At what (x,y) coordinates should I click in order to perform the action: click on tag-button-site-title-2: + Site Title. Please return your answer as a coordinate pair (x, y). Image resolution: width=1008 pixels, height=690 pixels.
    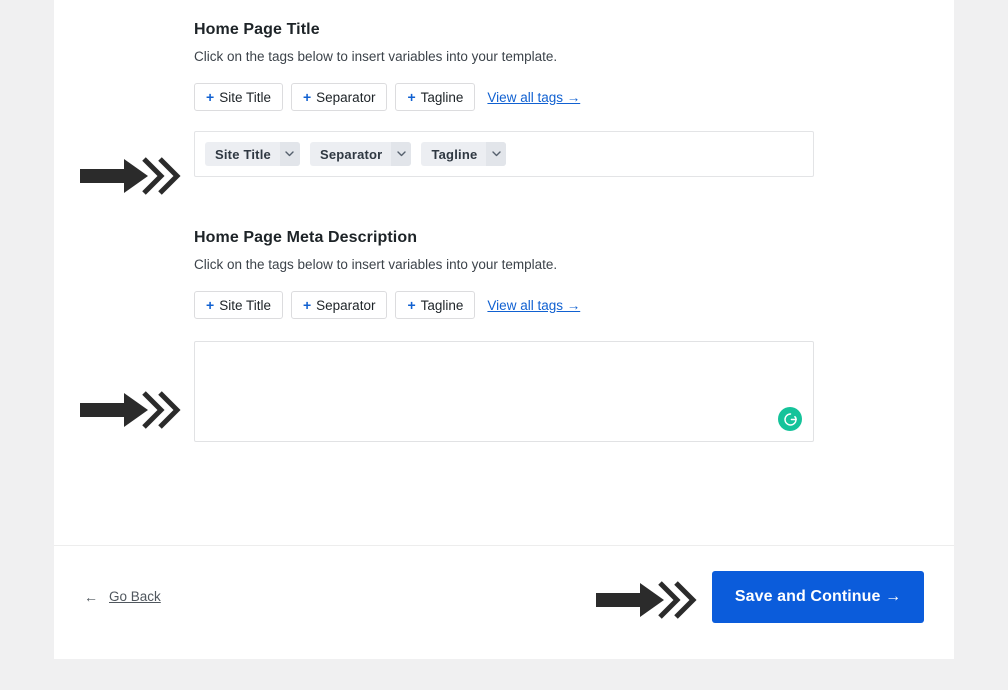
    Looking at the image, I should click on (238, 305).